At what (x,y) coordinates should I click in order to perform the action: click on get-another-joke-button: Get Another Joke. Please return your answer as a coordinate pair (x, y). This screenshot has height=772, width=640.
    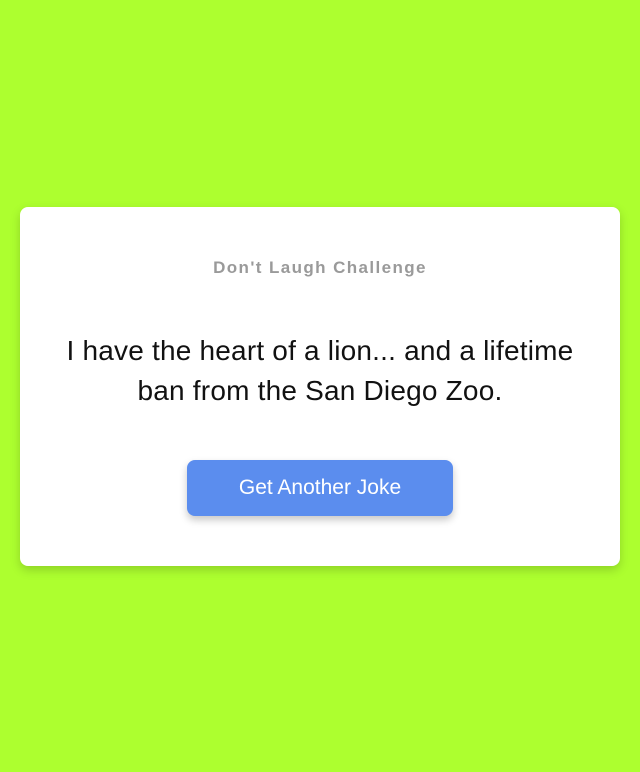
    Looking at the image, I should click on (320, 488).